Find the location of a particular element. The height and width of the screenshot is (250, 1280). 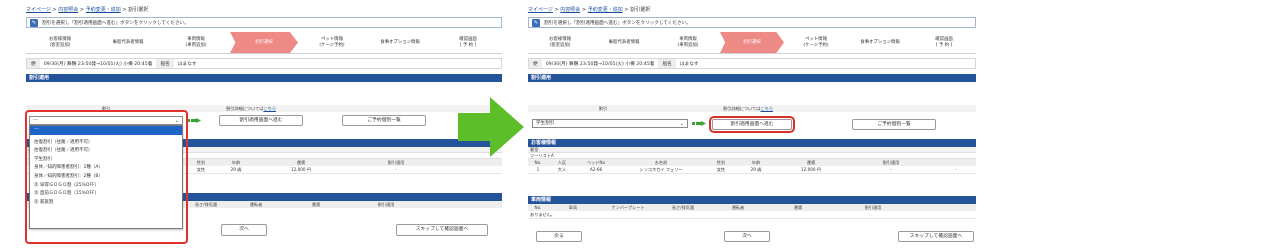

transition-arrow-icon is located at coordinates (491, 127).